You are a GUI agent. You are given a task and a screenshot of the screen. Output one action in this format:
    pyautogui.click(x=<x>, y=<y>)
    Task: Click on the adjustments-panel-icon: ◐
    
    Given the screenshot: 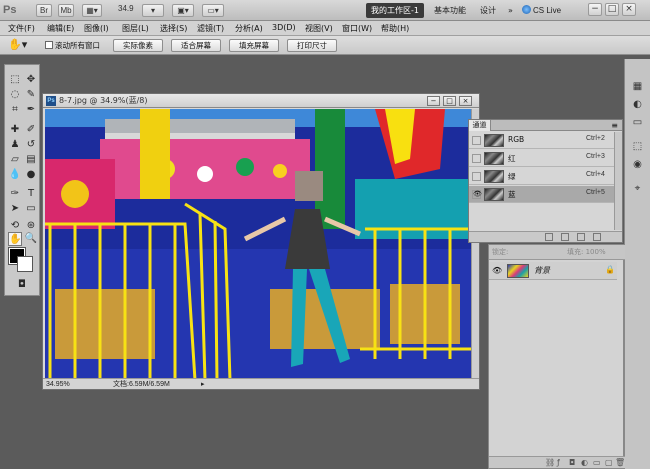 What is the action you would take?
    pyautogui.click(x=637, y=104)
    